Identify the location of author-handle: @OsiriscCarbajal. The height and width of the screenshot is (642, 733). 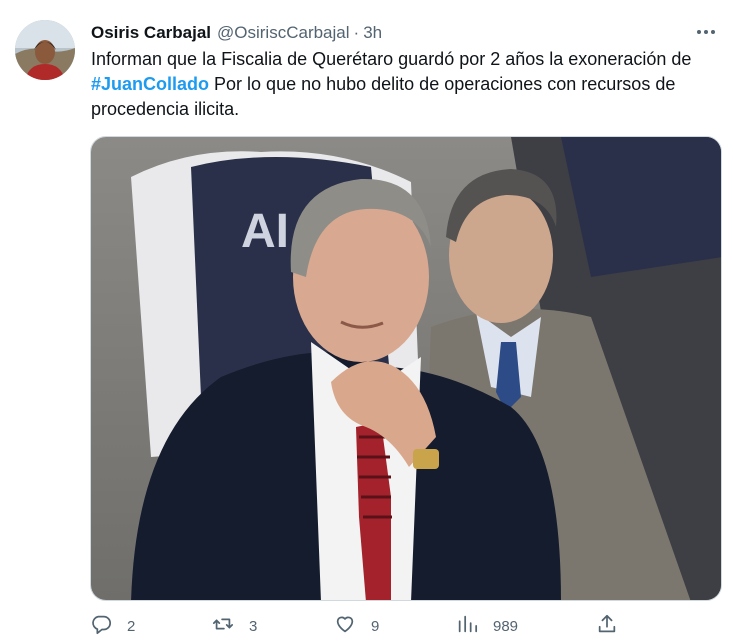
(283, 33).